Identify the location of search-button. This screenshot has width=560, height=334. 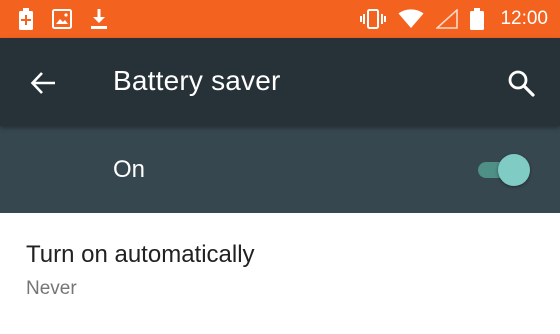
(521, 83).